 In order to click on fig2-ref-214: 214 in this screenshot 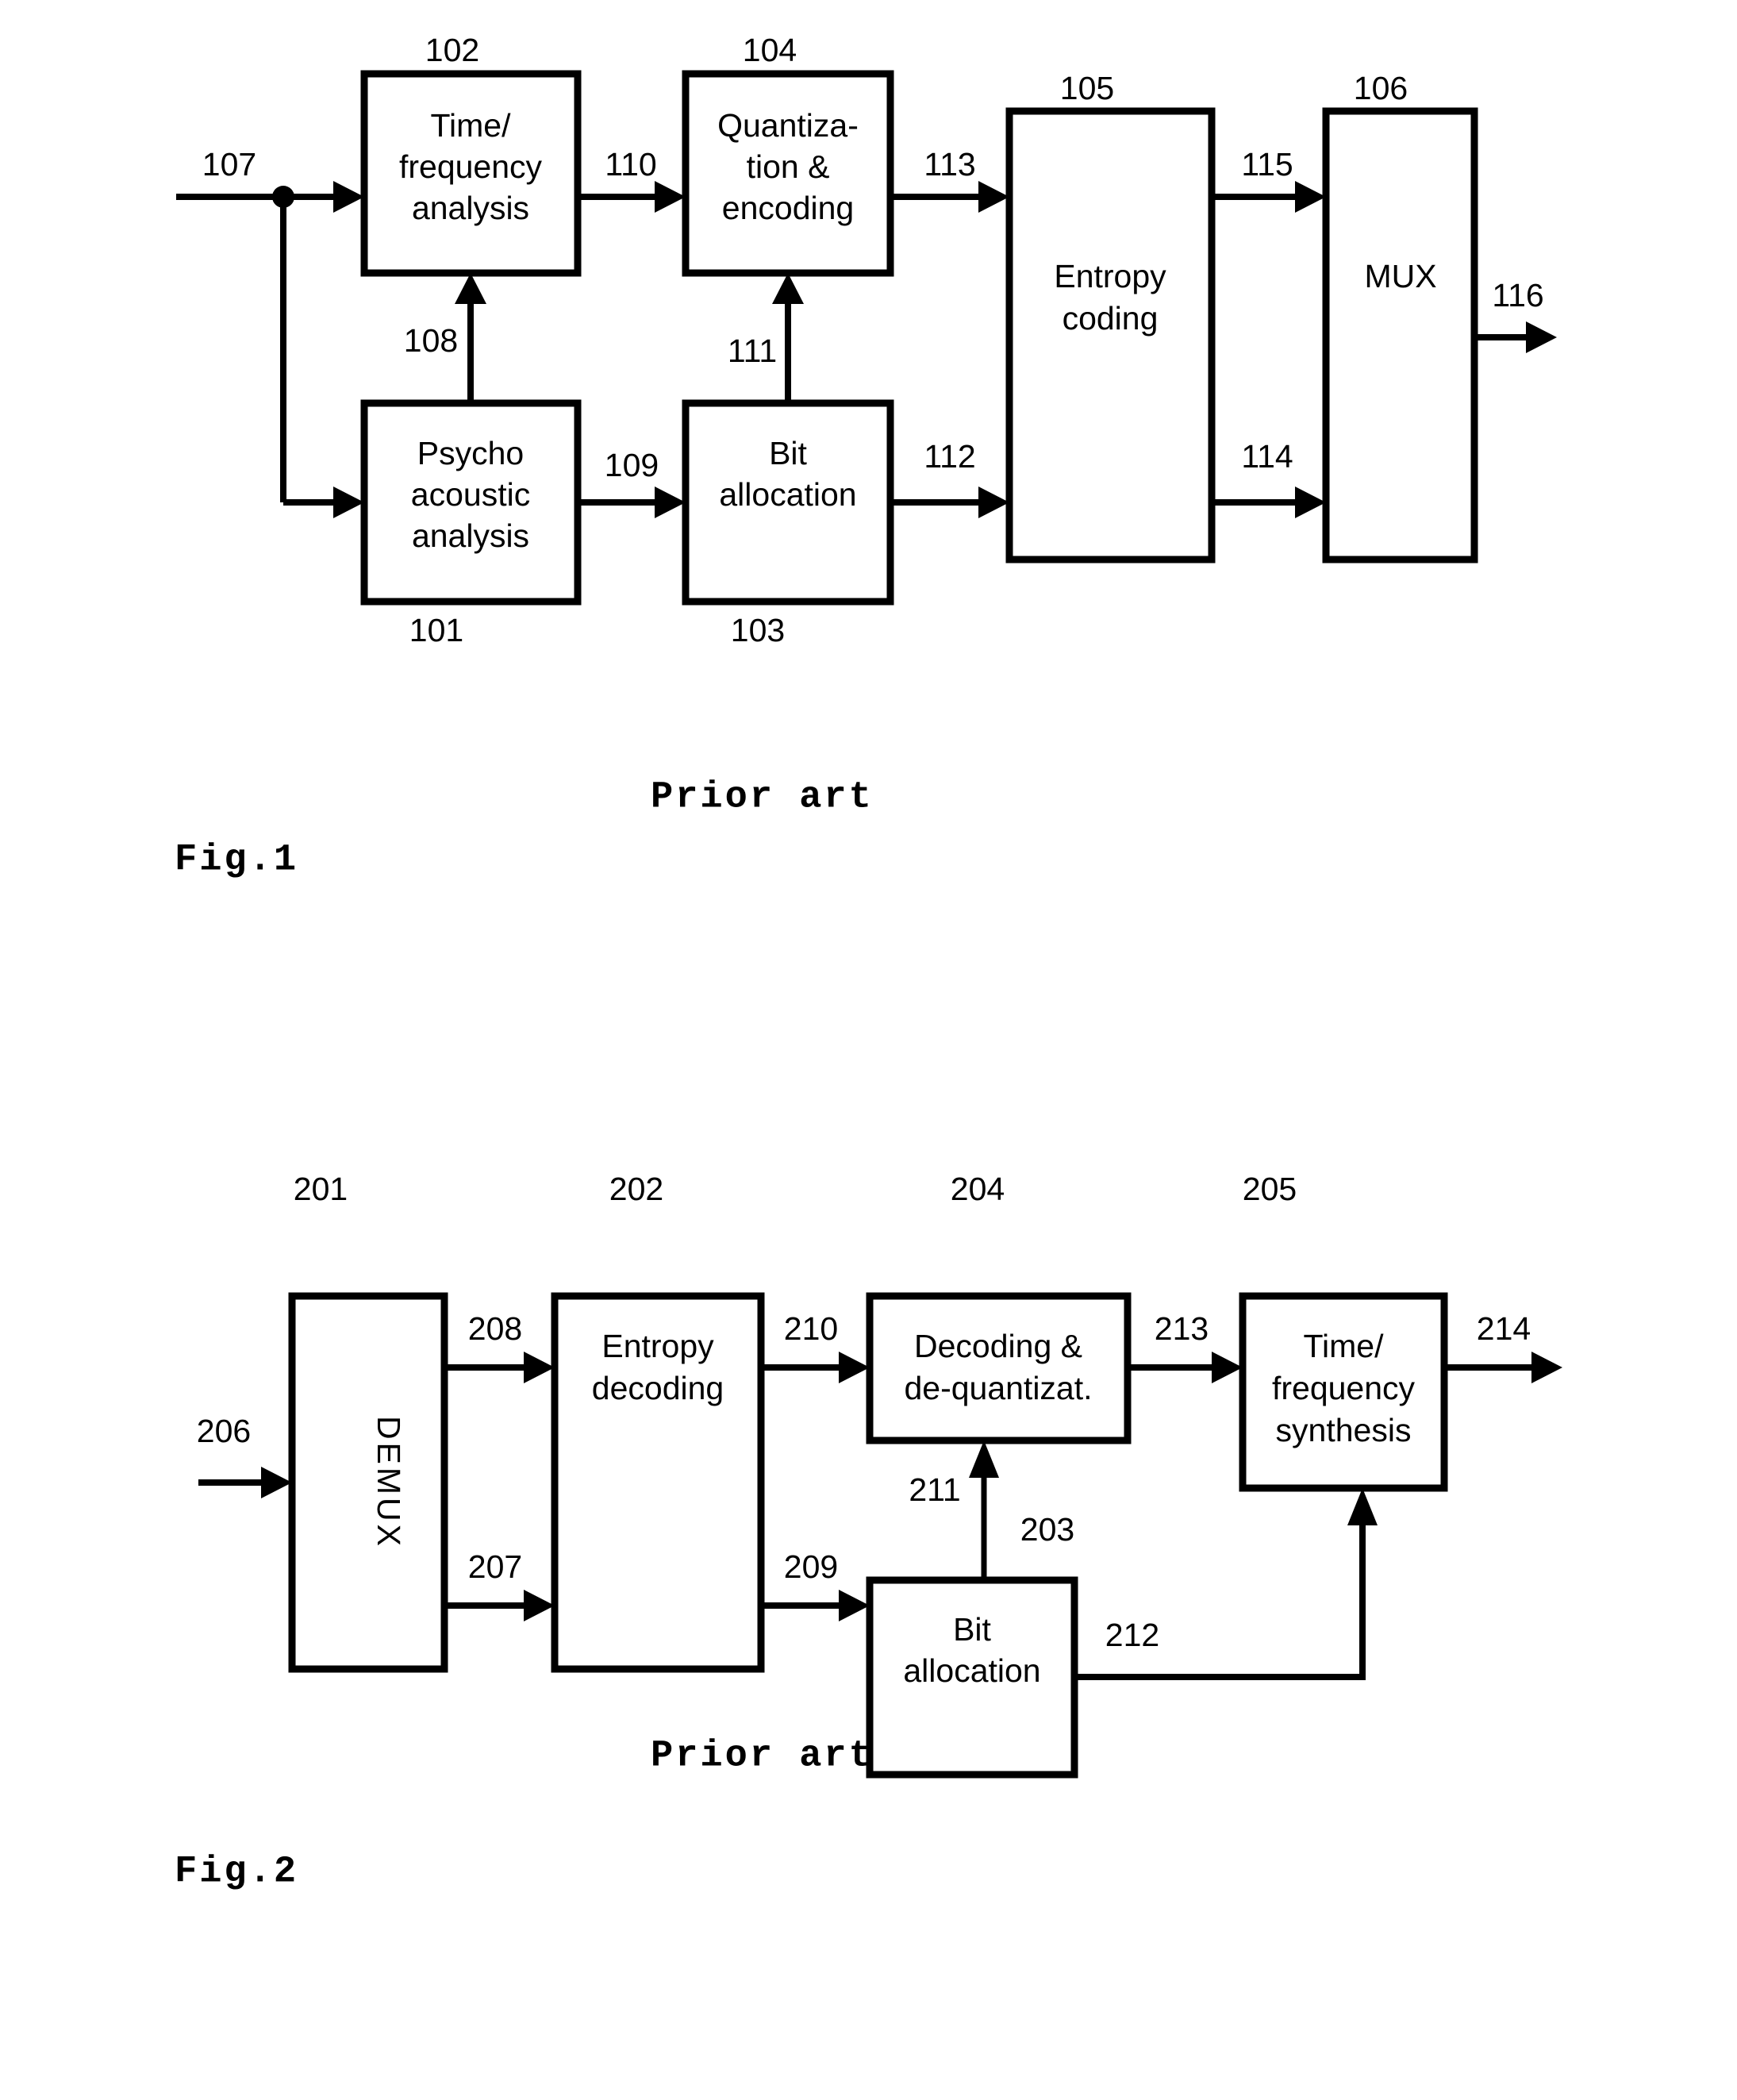, I will do `click(1504, 1328)`.